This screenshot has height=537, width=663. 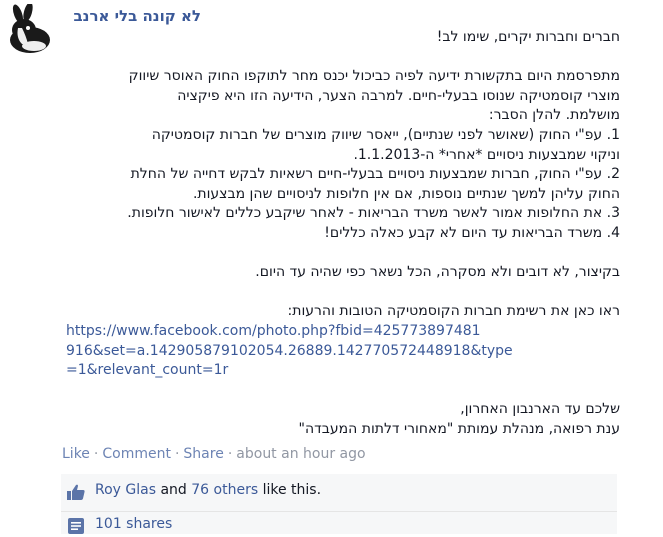 I want to click on likes-row: Roy Glas and 76 others like this., so click(x=339, y=492).